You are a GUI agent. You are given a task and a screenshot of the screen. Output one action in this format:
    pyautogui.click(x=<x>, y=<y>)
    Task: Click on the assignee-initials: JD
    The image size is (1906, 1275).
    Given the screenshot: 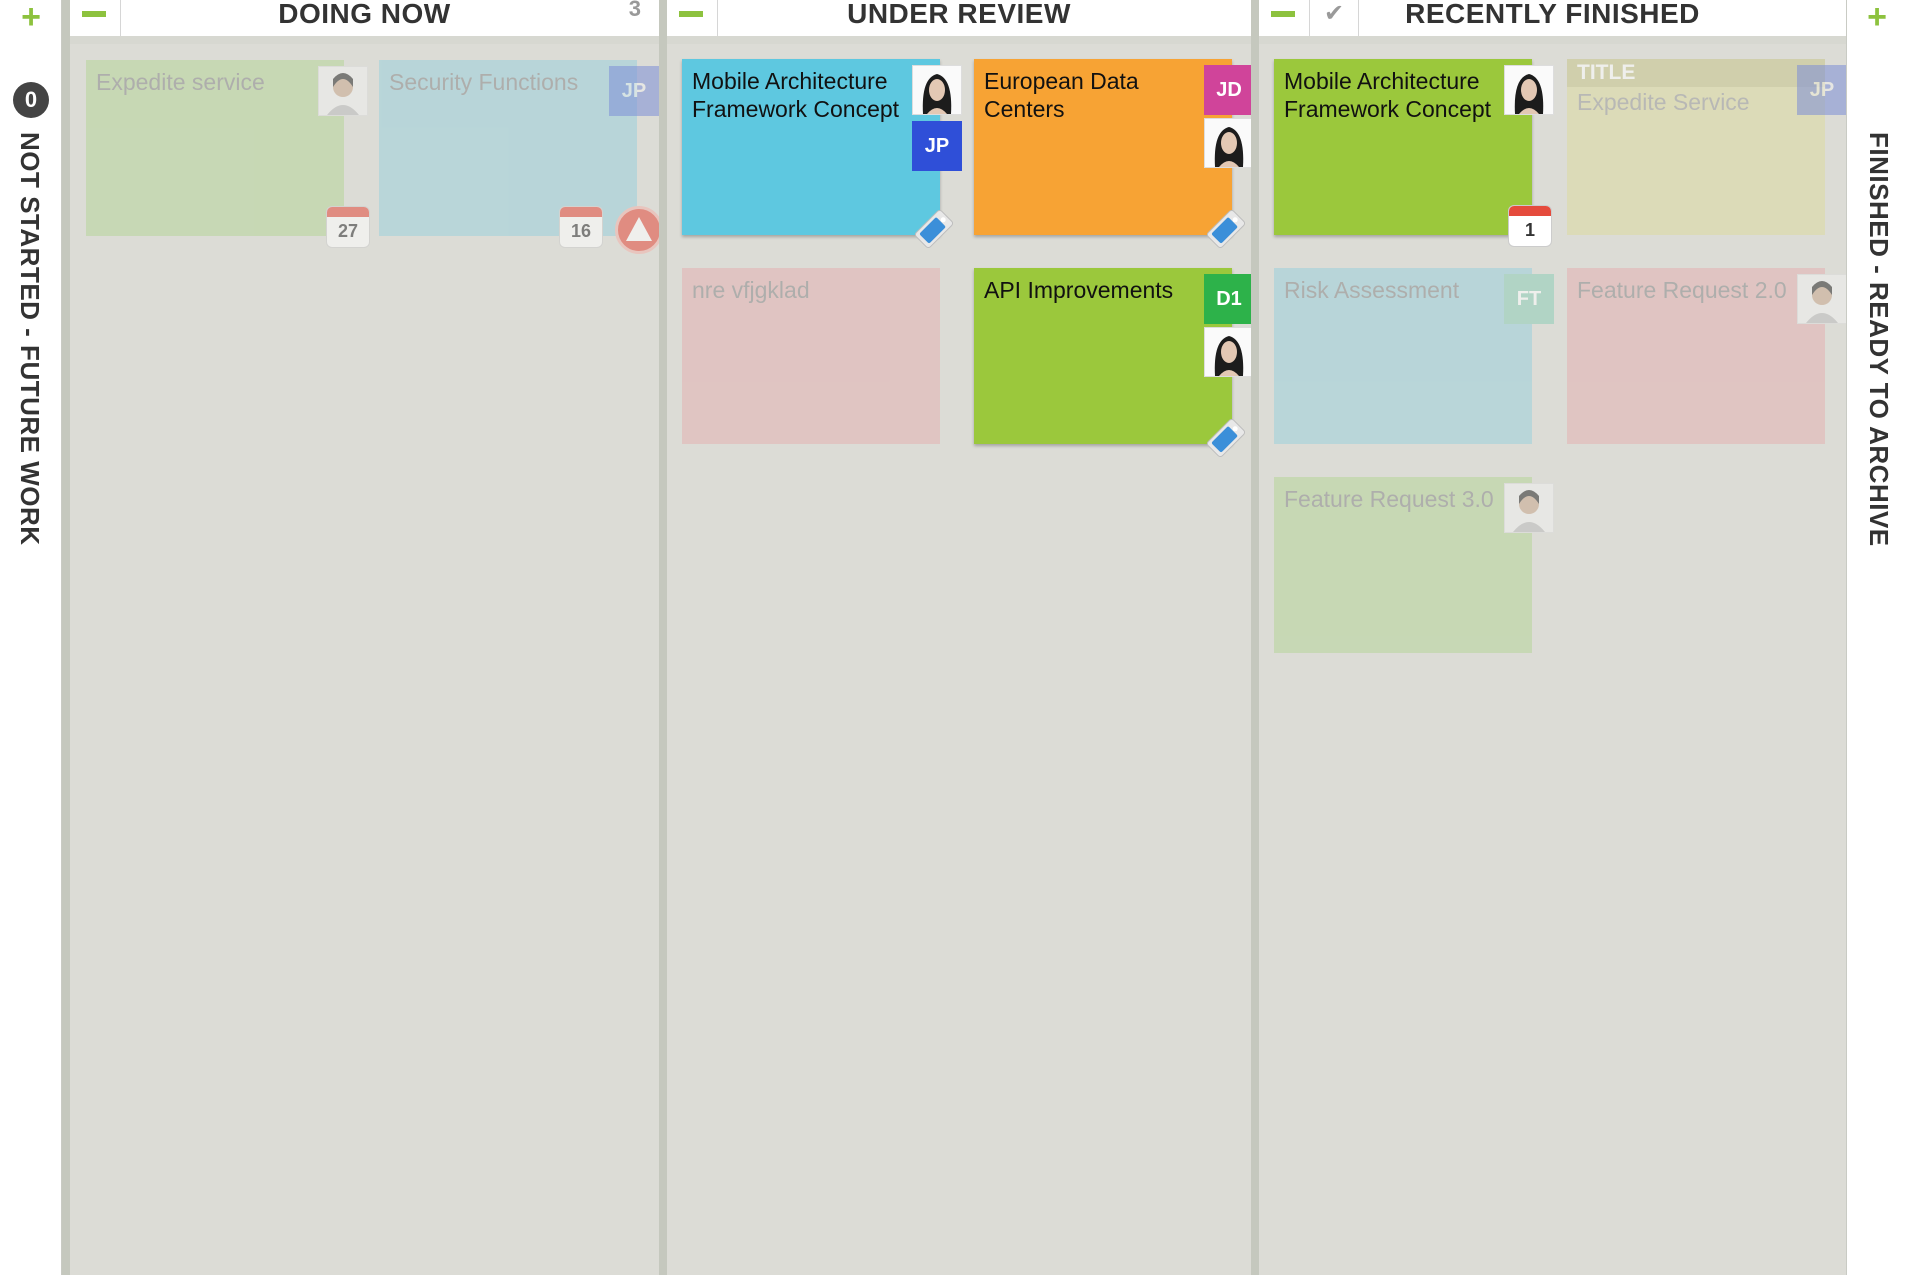 What is the action you would take?
    pyautogui.click(x=1229, y=90)
    